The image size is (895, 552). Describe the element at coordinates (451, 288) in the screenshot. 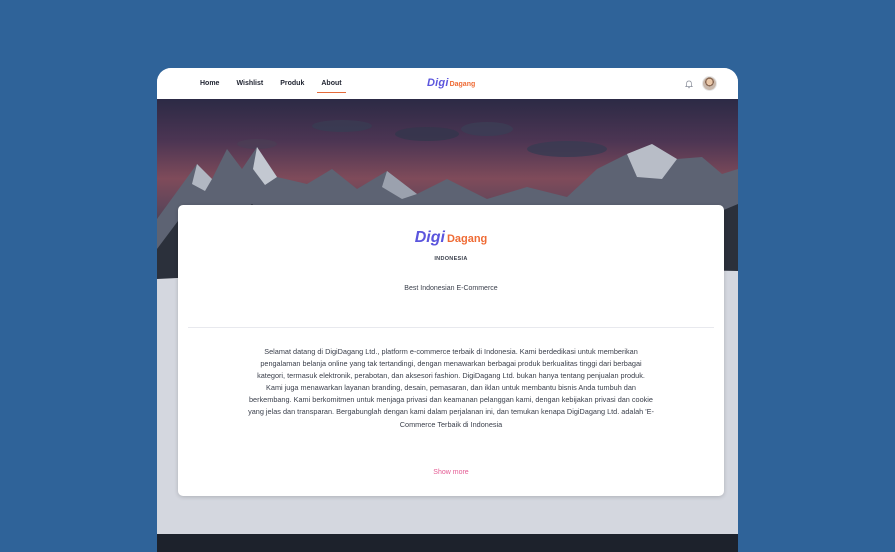

I see `tagline: Best Indonesian E-Commerce` at that location.